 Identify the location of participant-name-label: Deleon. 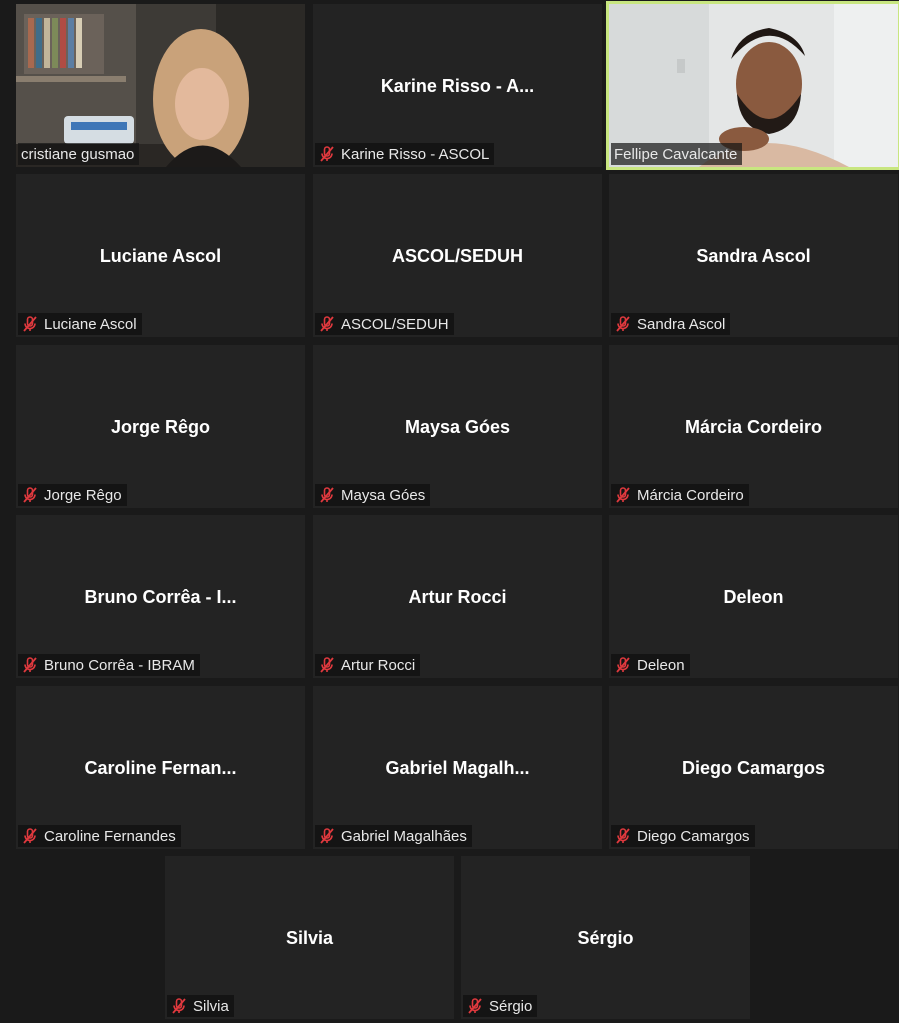
(650, 665).